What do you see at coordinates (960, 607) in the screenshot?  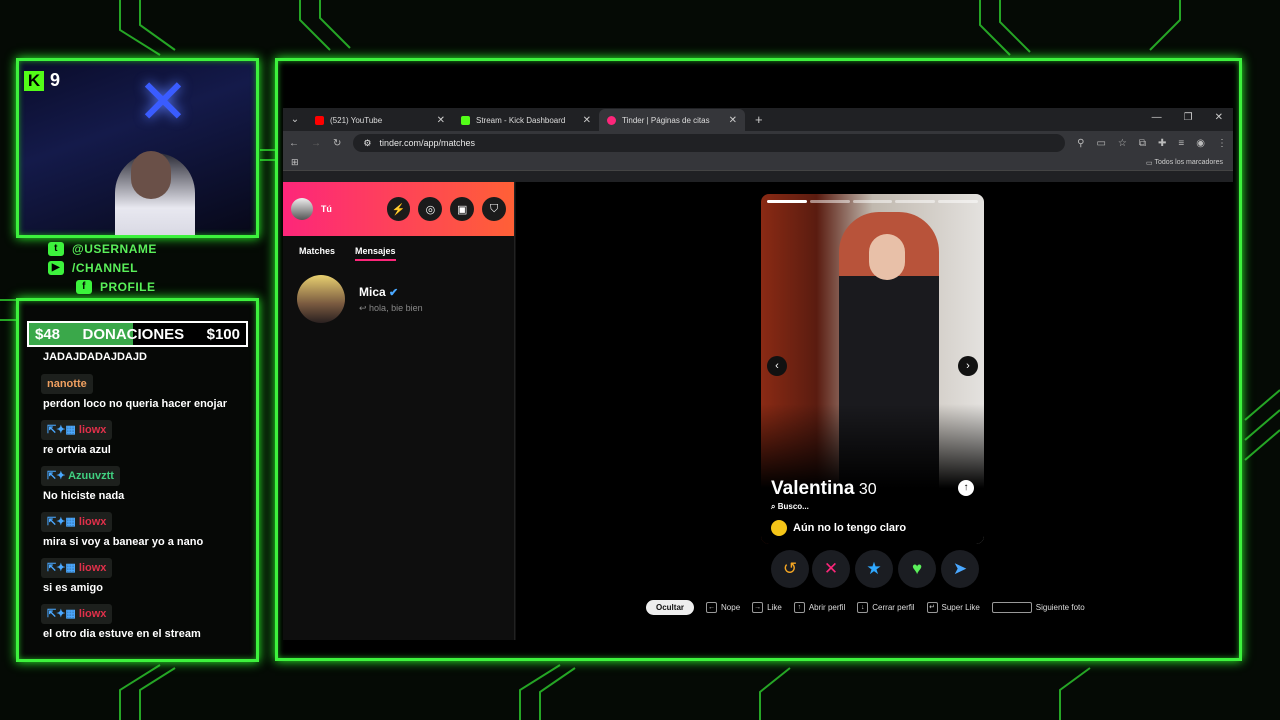 I see `hint-label: Super Like` at bounding box center [960, 607].